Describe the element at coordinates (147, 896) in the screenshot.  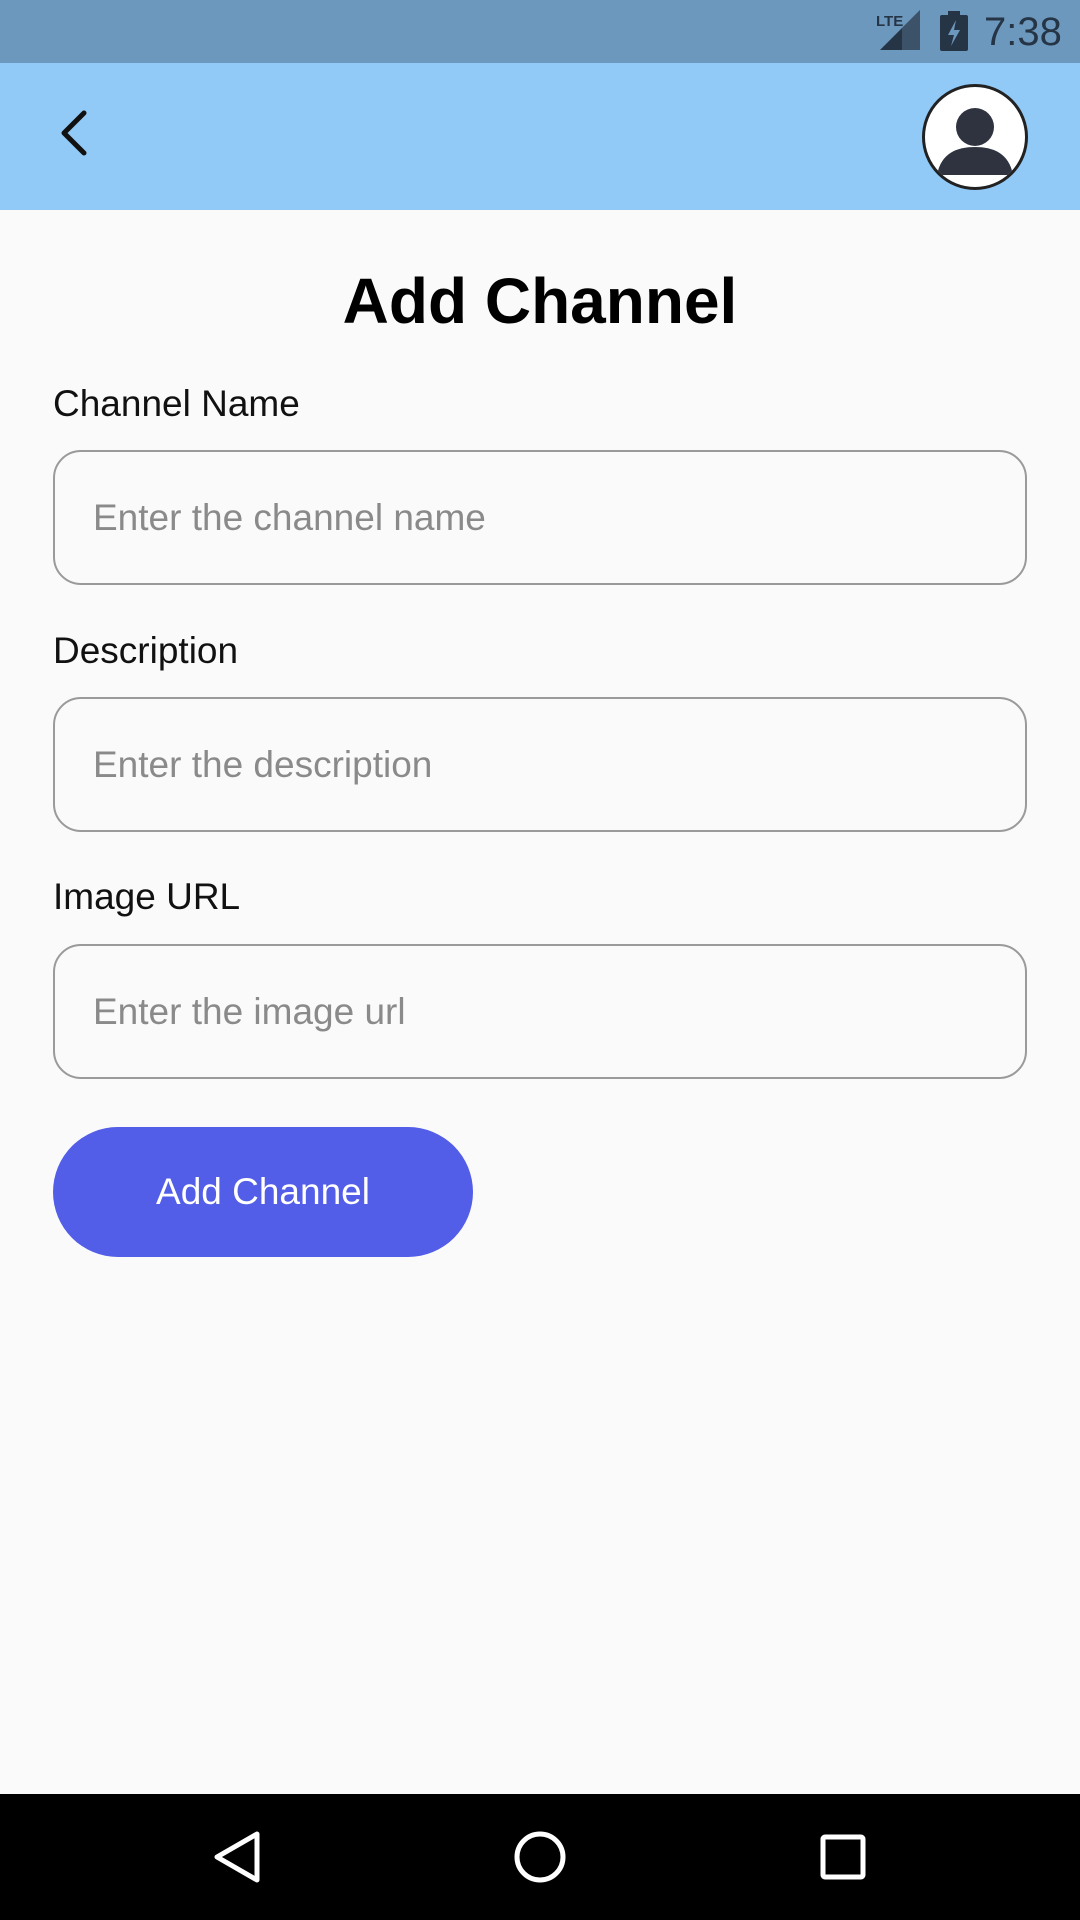
I see `image-url-label: Image URL` at that location.